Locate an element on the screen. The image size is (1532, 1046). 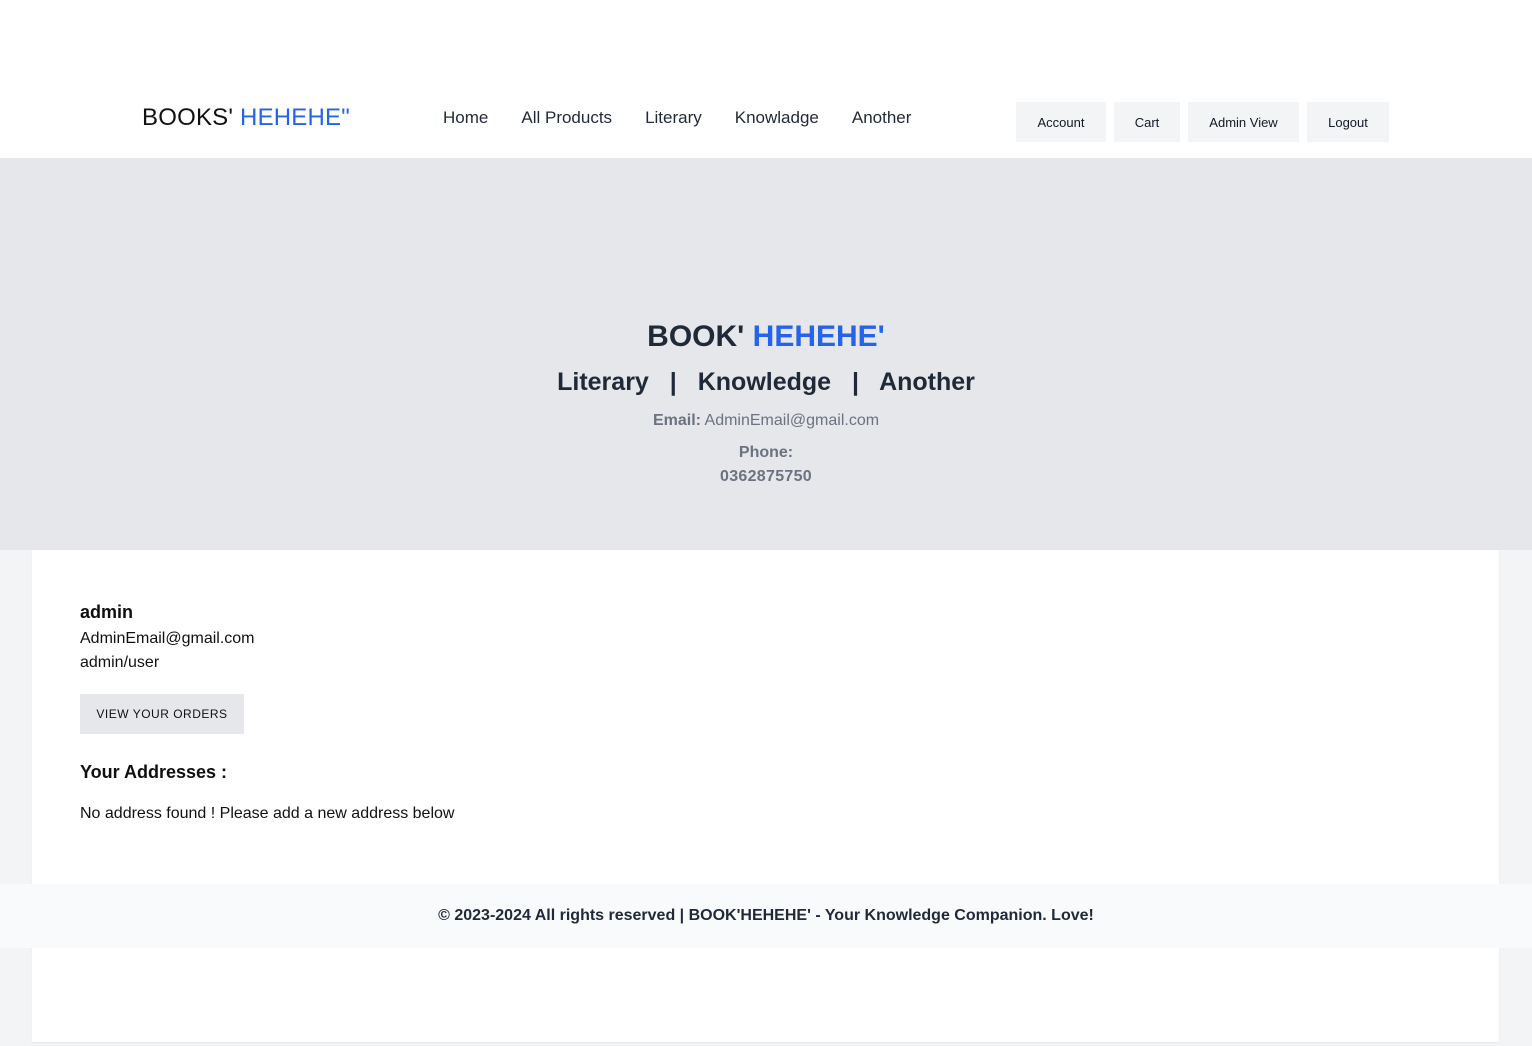
nav-knowladge: Knowladge is located at coordinates (777, 118).